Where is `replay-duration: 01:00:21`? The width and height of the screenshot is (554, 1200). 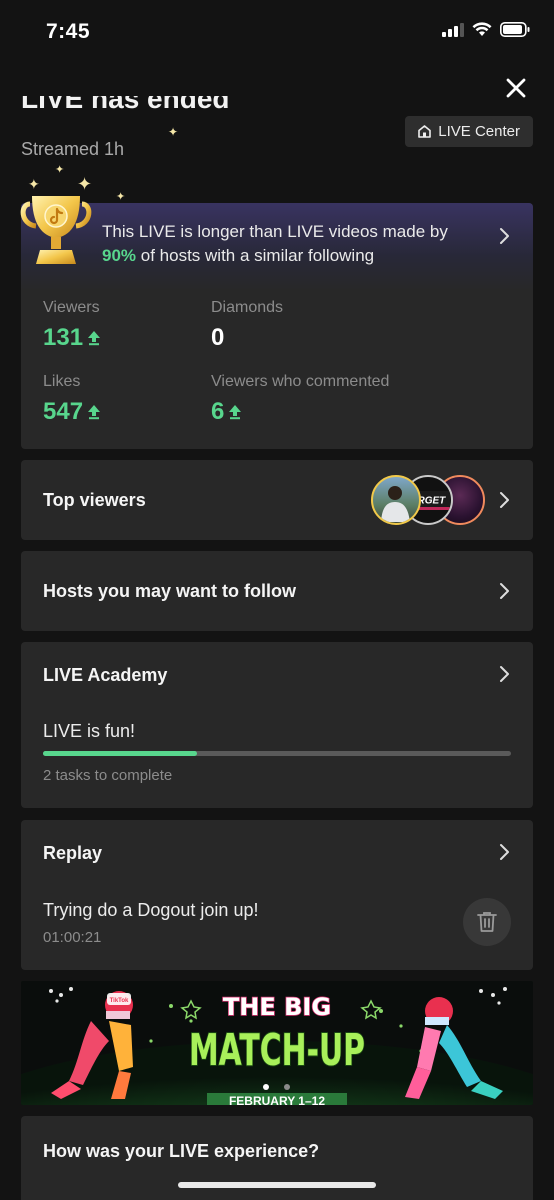 replay-duration: 01:00:21 is located at coordinates (72, 937).